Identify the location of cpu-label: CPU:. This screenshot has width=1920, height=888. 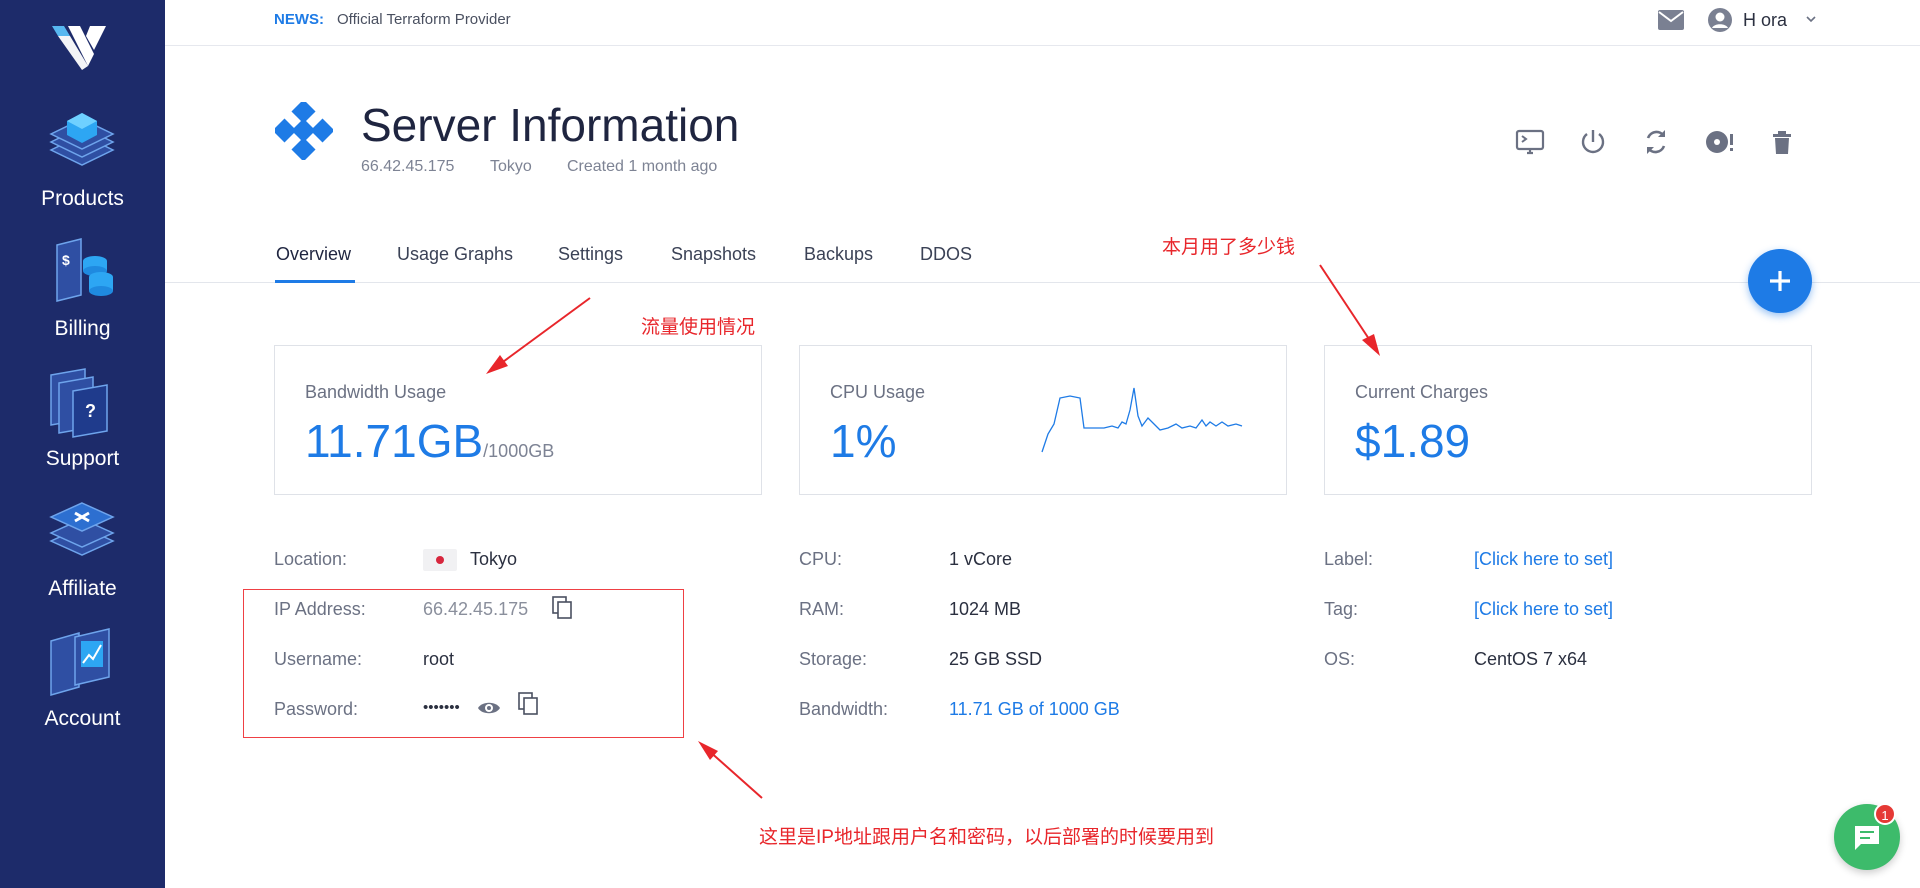
(821, 559).